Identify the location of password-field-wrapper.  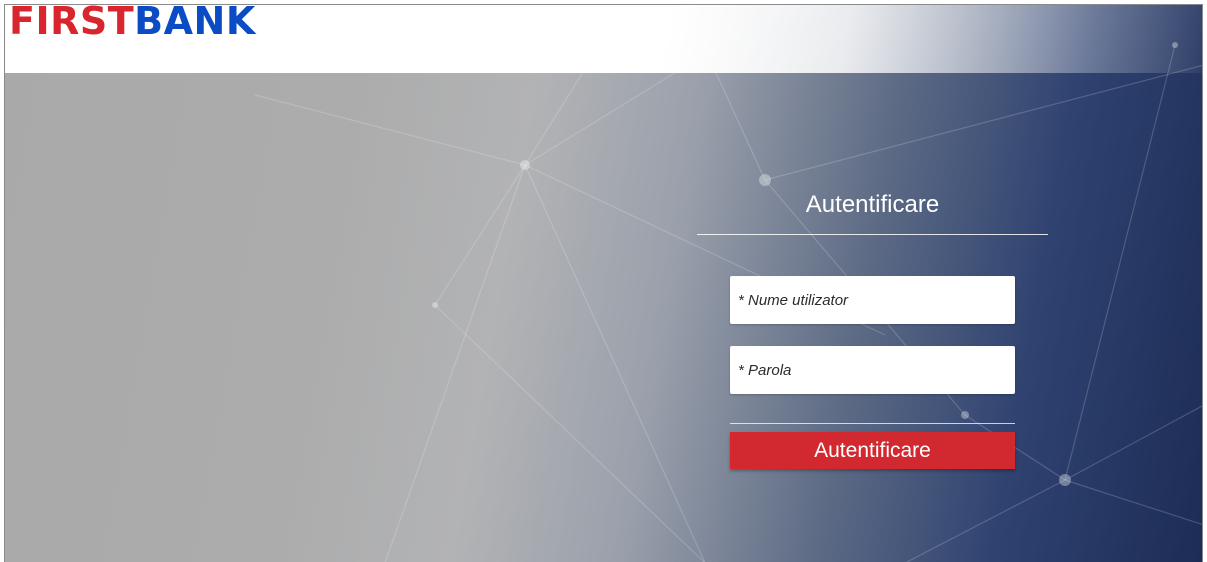
(872, 370).